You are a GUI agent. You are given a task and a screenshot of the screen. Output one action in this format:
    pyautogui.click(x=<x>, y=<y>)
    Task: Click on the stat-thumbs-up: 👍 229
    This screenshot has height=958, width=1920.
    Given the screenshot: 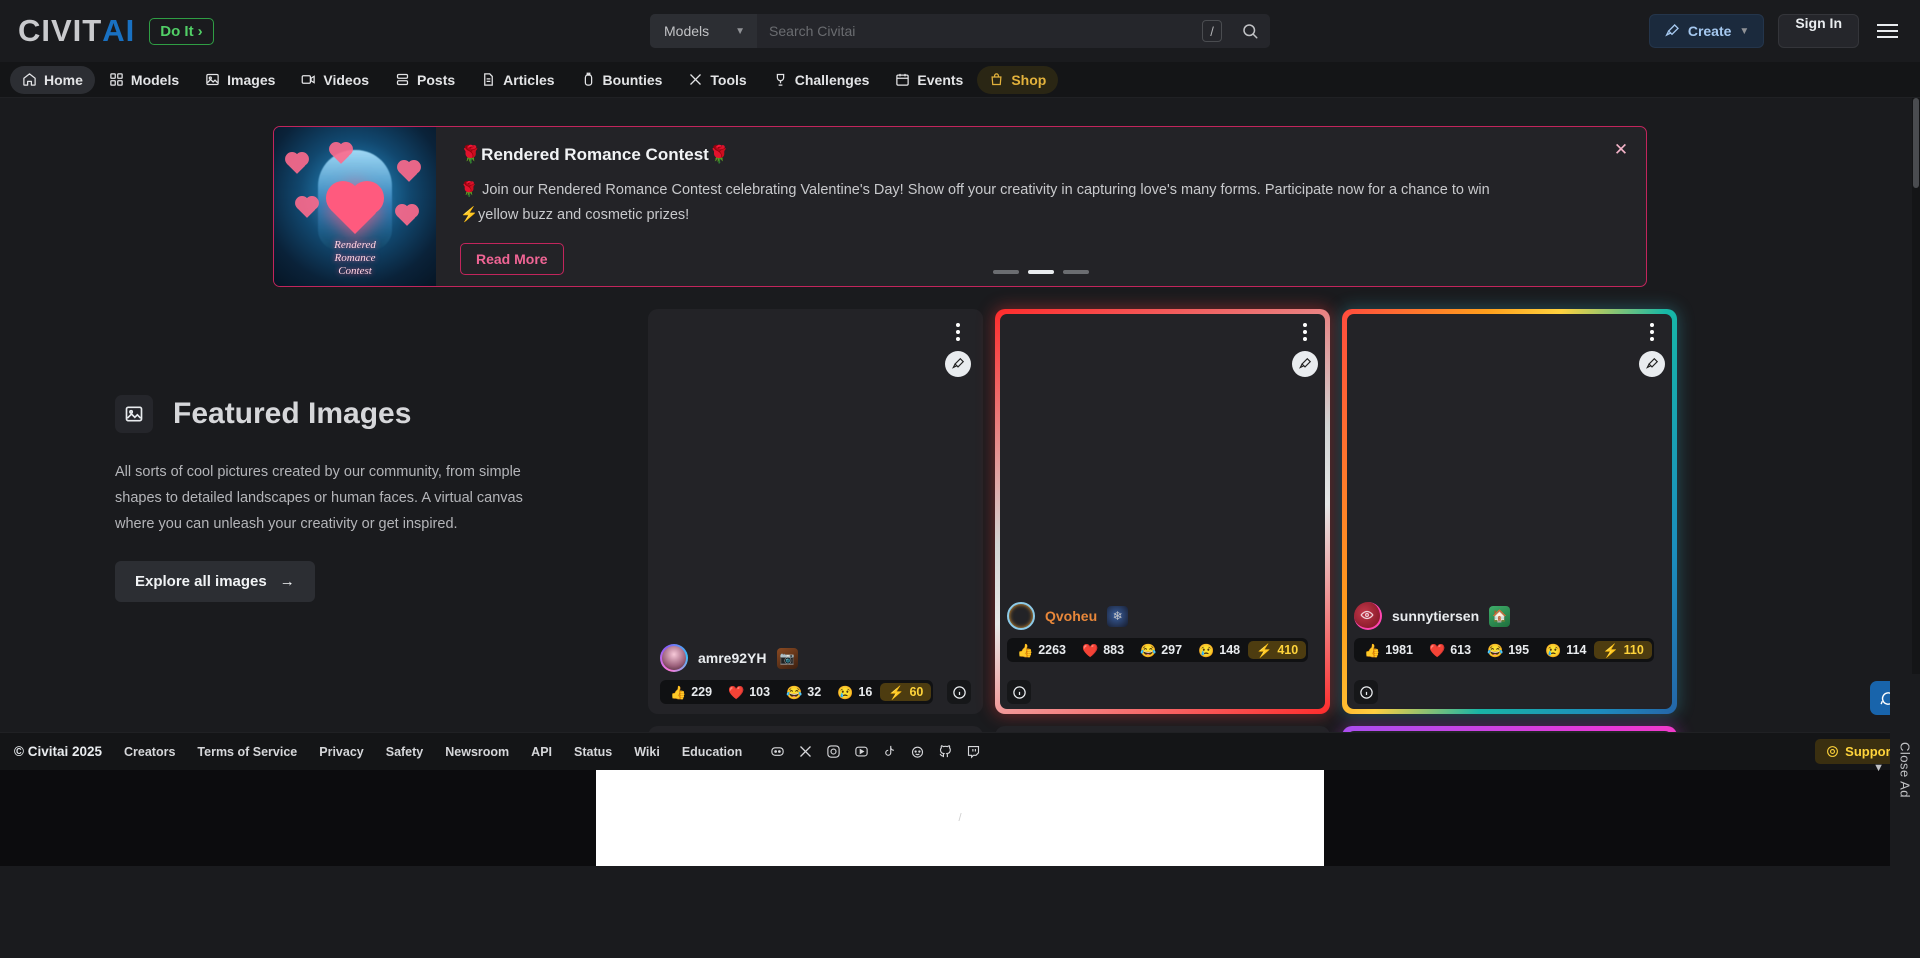 What is the action you would take?
    pyautogui.click(x=691, y=692)
    